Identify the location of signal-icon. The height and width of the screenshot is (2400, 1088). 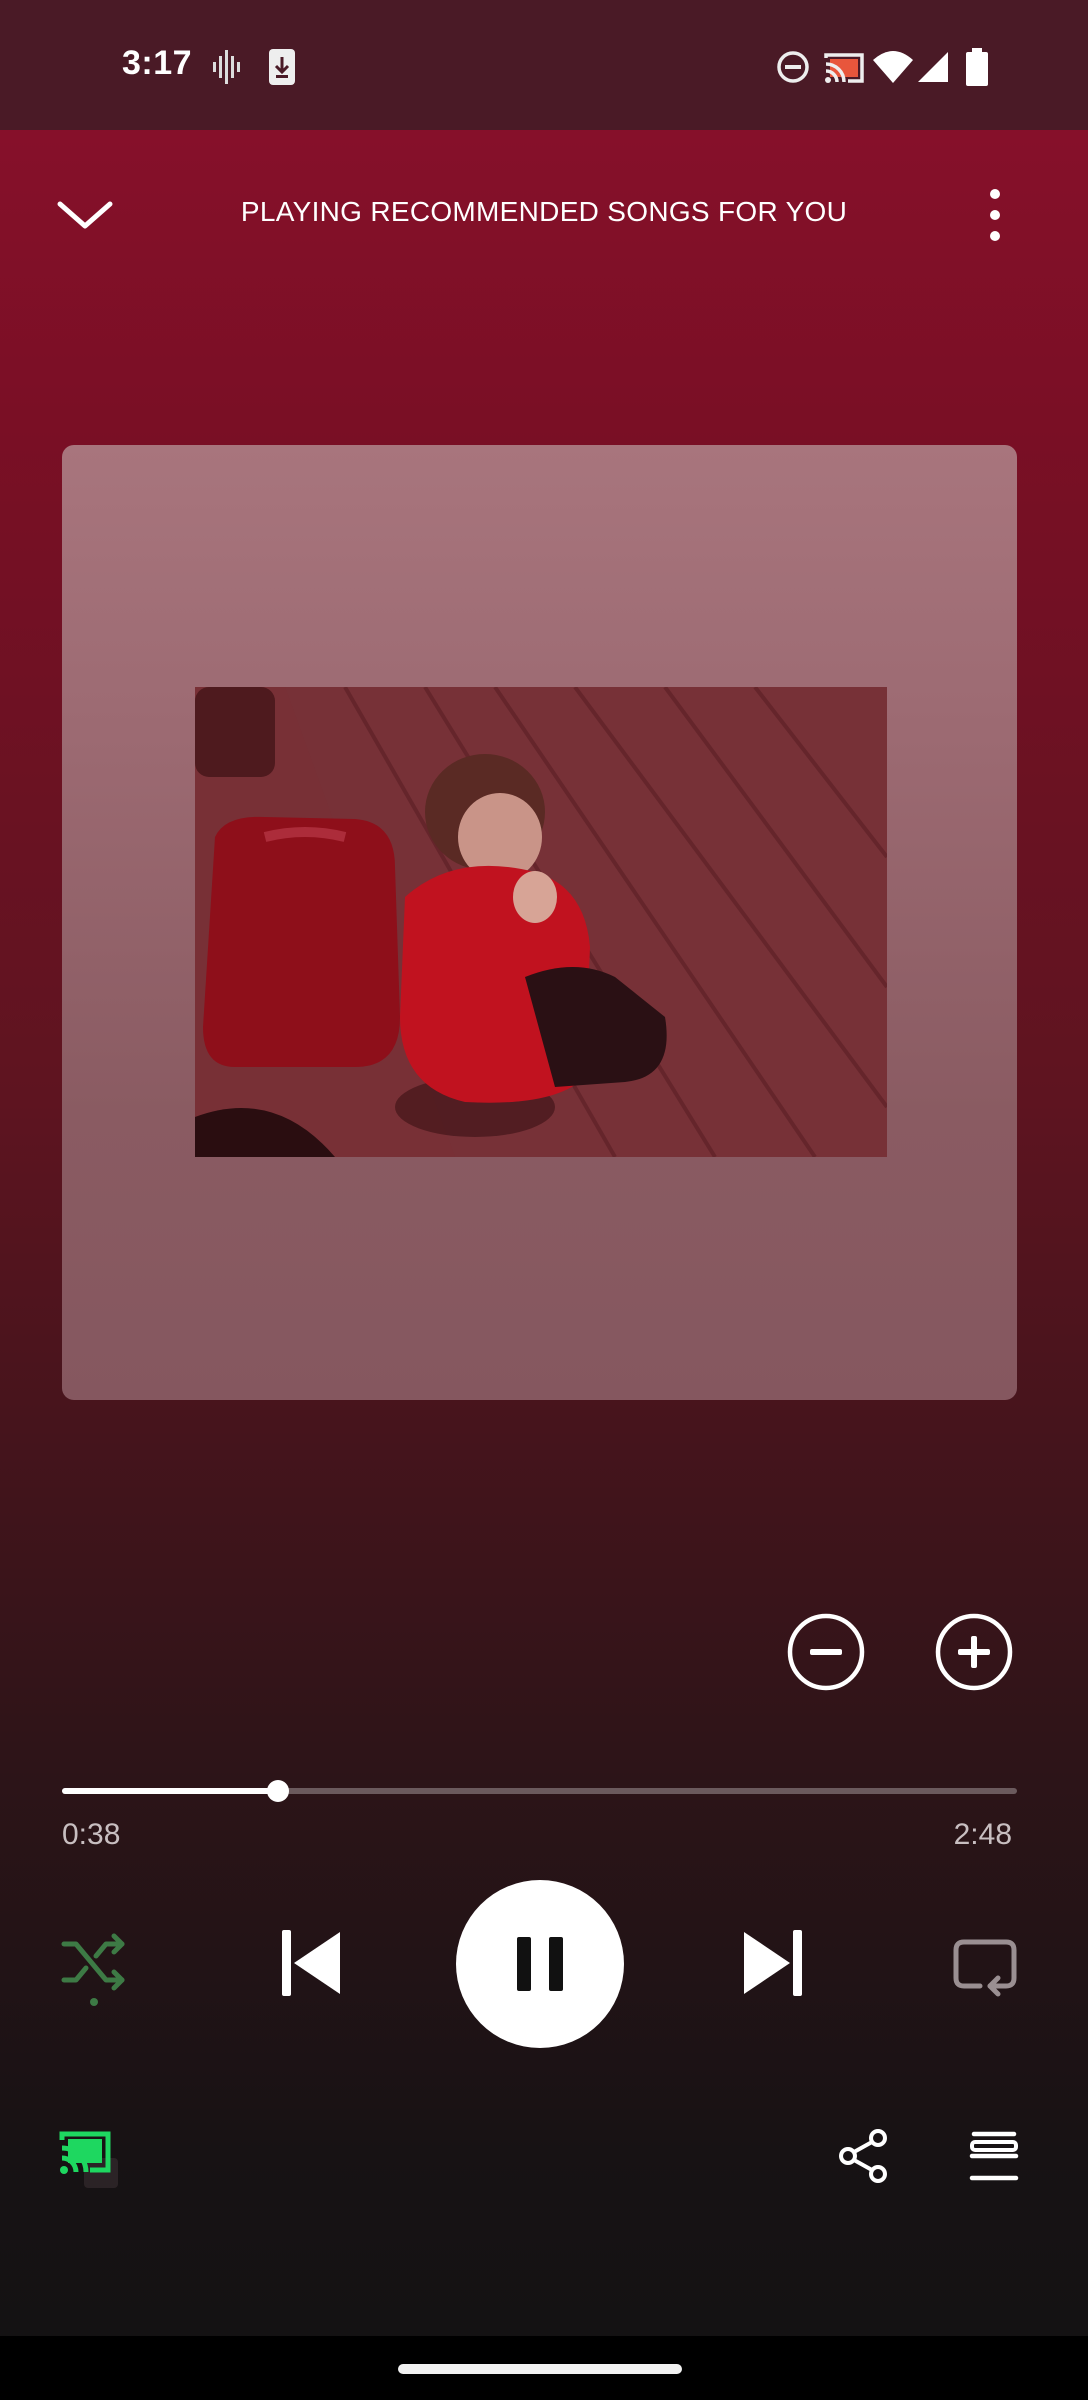
(933, 67).